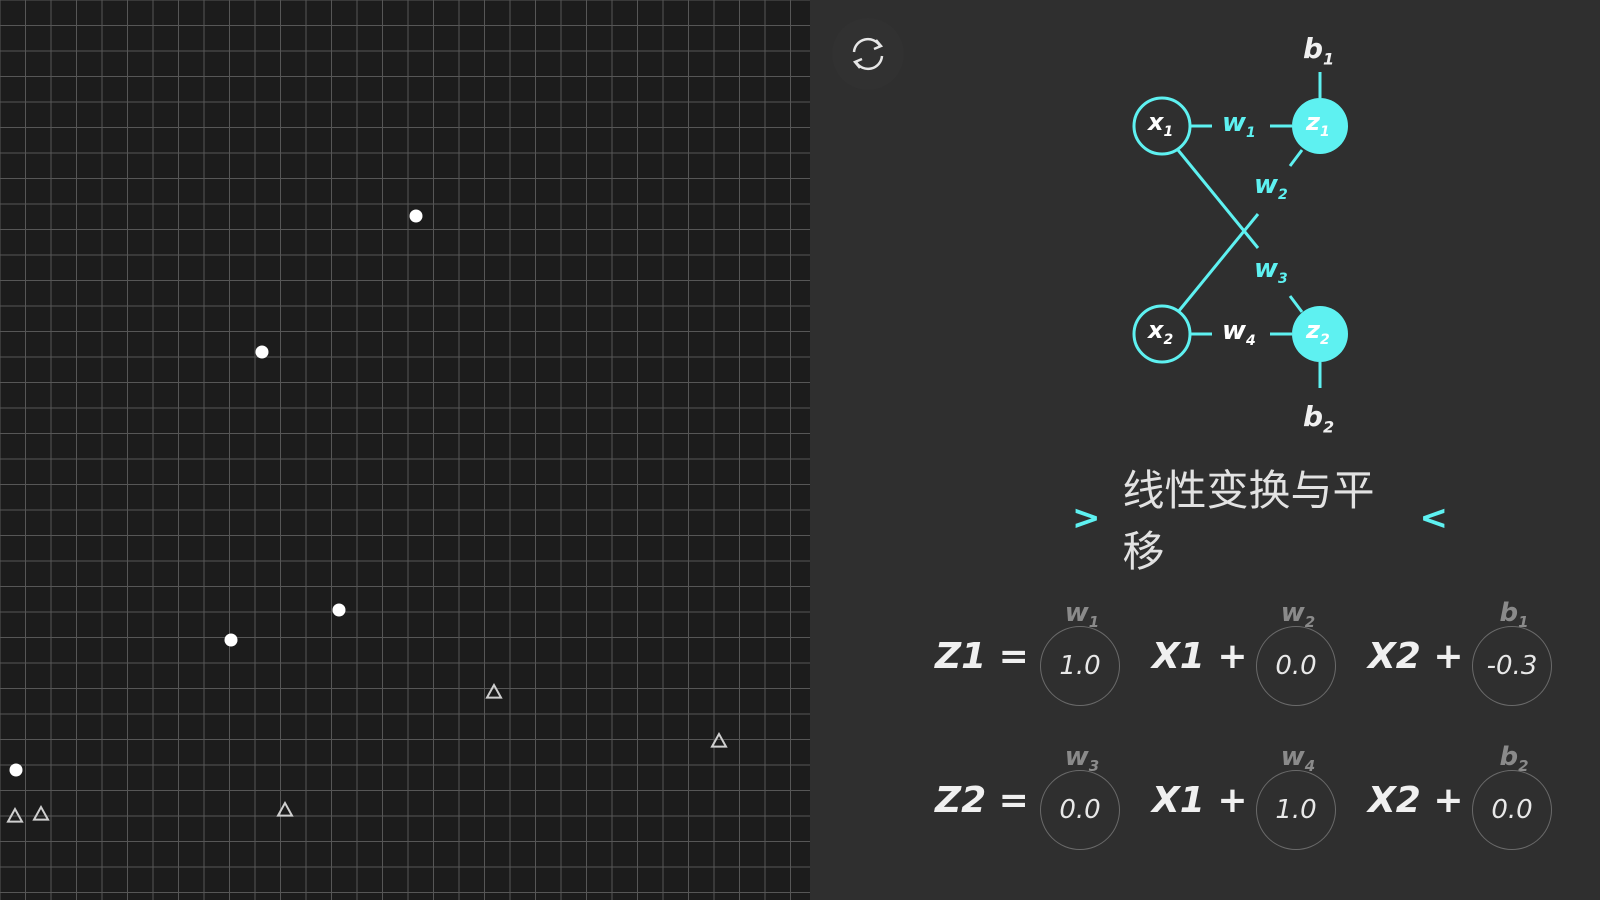  I want to click on b1-value-input: -0.3, so click(1512, 666).